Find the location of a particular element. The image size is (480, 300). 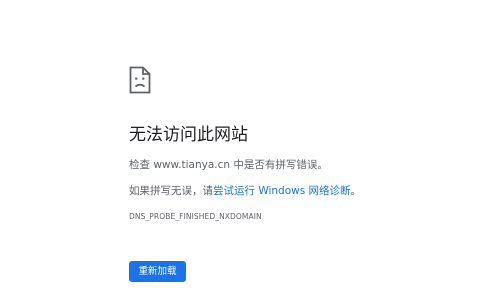

suggest-suffix: 。 is located at coordinates (356, 191).